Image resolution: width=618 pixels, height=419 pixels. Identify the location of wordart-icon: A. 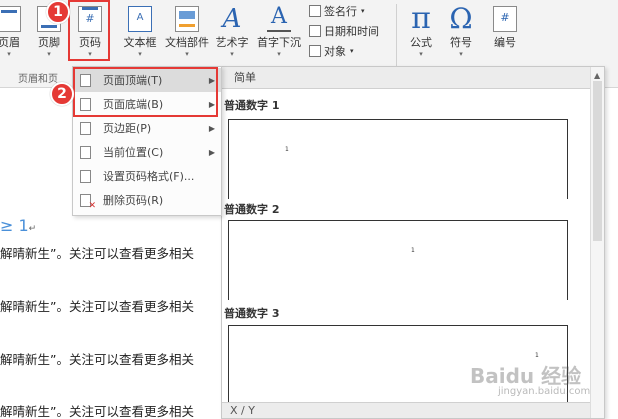
(232, 19).